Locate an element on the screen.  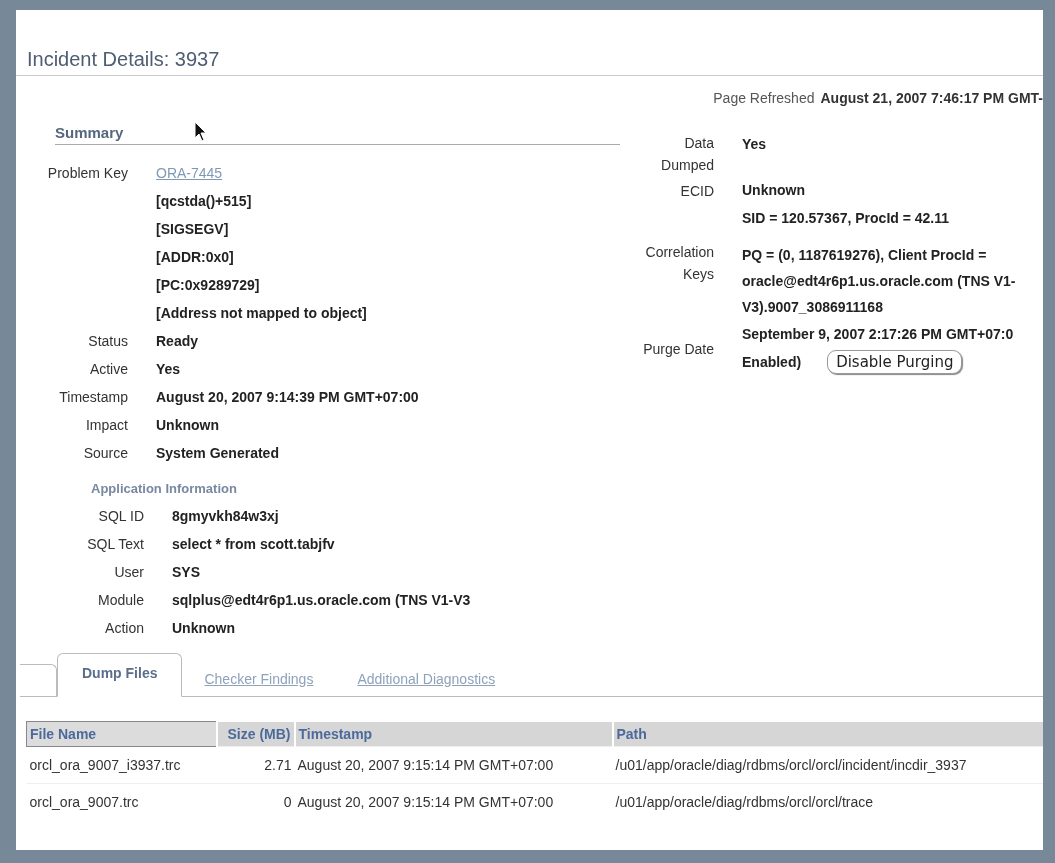
column-header: Path is located at coordinates (827, 734).